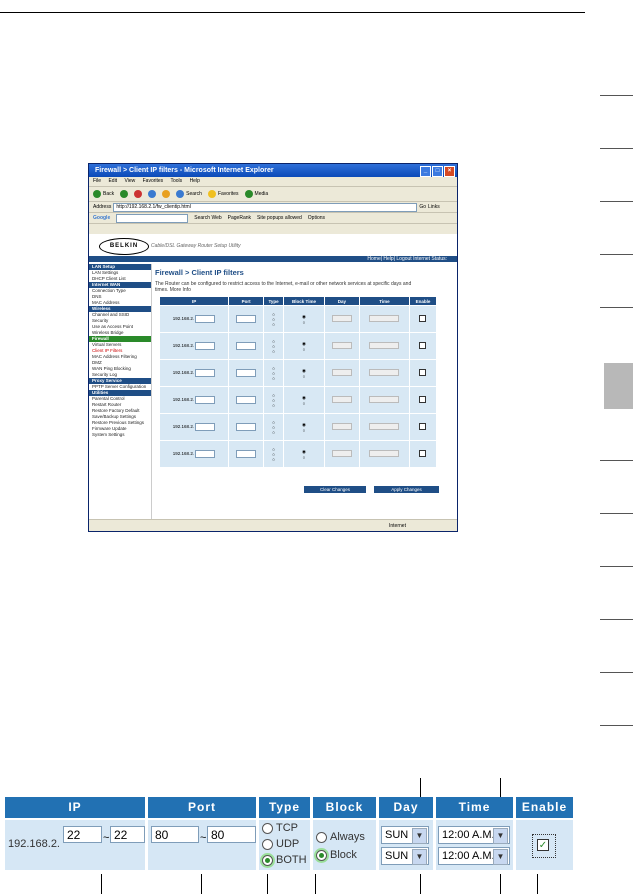 The width and height of the screenshot is (633, 894). What do you see at coordinates (103, 194) in the screenshot?
I see `back-button: Back` at bounding box center [103, 194].